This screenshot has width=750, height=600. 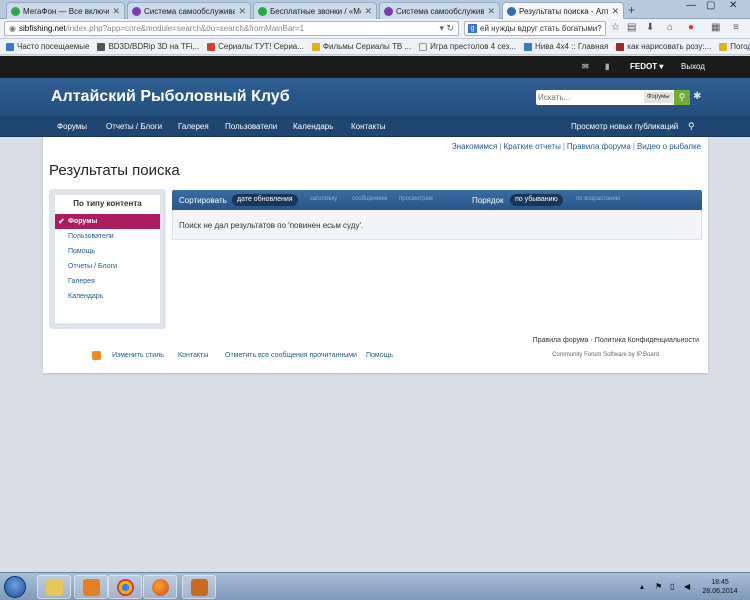 I want to click on reload-icon: ▾ ↻, so click(x=446, y=28).